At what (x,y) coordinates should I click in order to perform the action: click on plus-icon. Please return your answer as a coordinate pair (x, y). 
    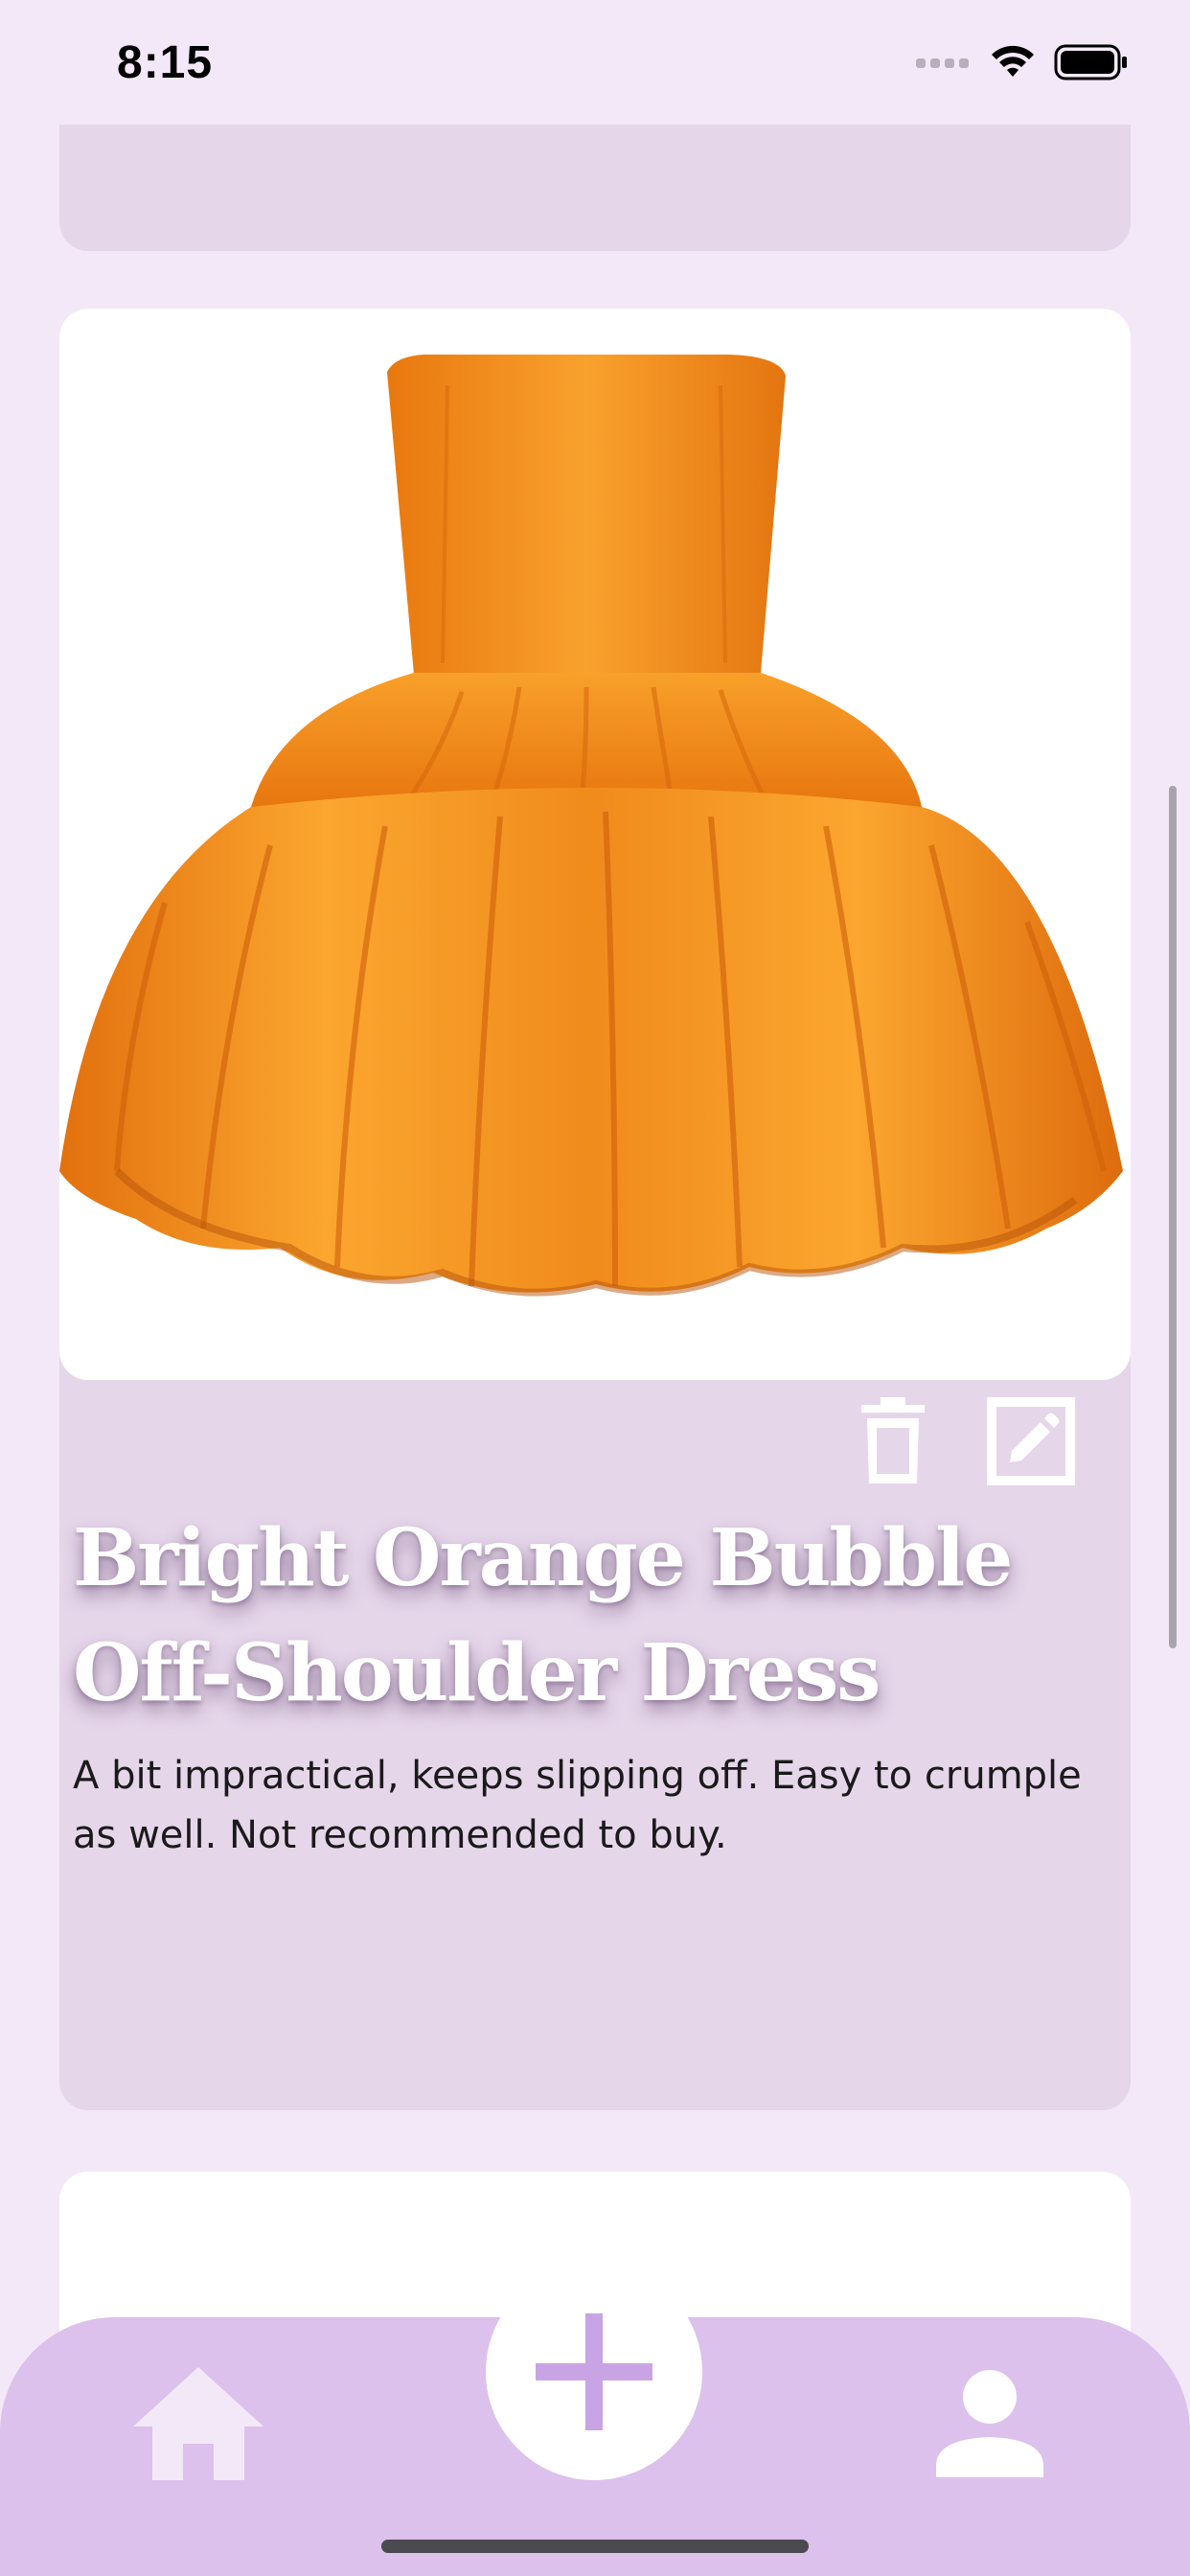
    Looking at the image, I should click on (594, 2371).